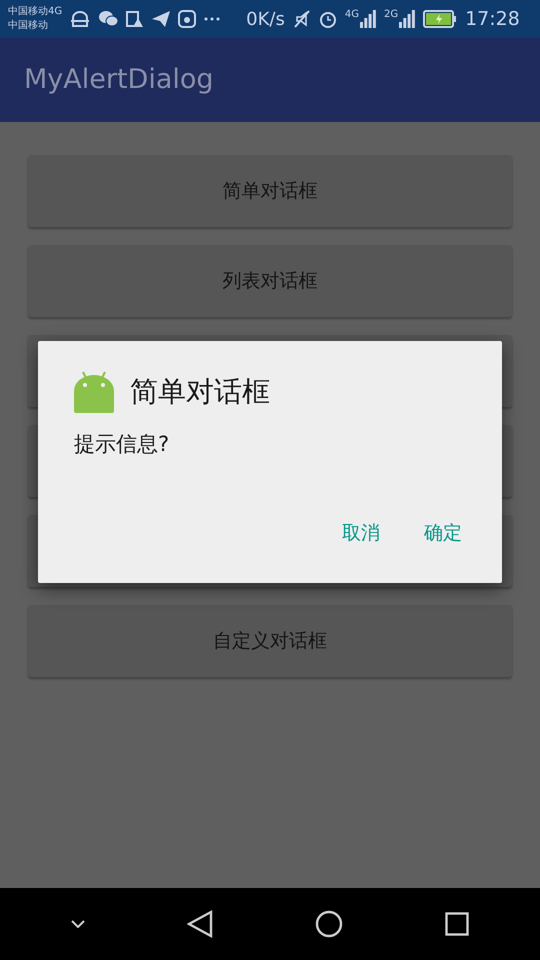 This screenshot has height=960, width=540. What do you see at coordinates (135, 19) in the screenshot?
I see `image-warning-icon` at bounding box center [135, 19].